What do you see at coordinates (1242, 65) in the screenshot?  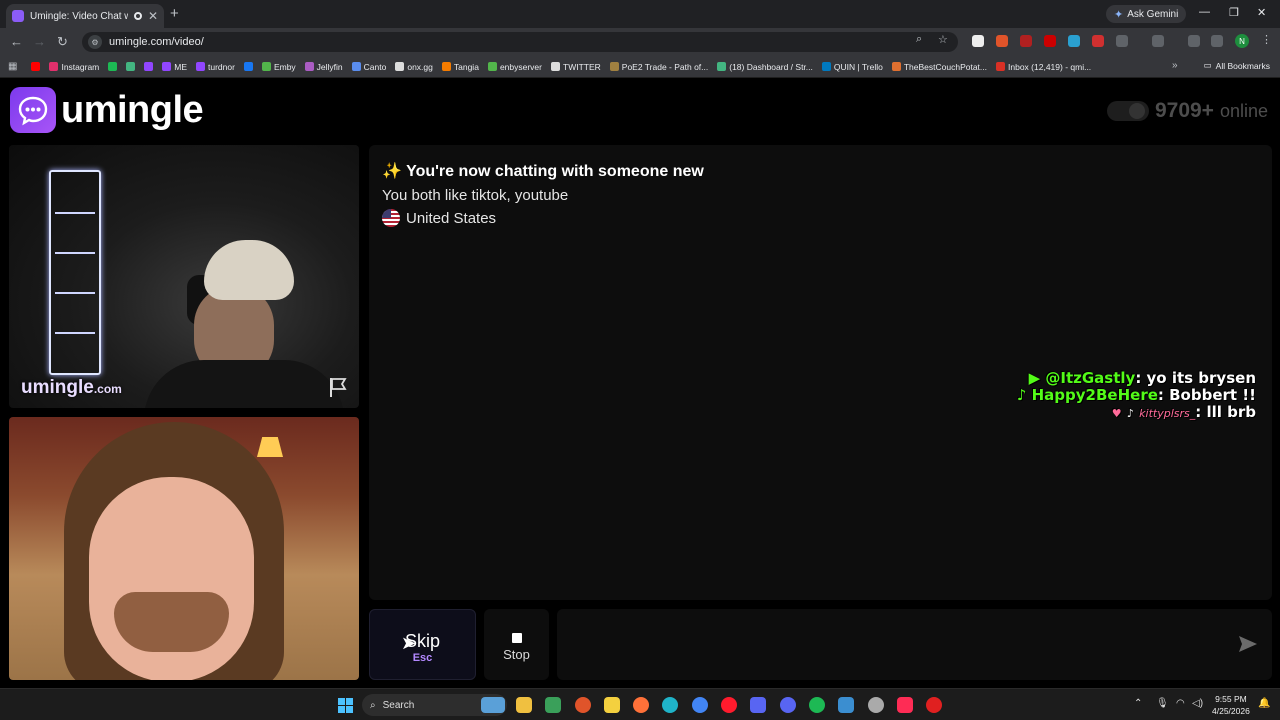 I see `all-bookmarks-label: All Bookmarks` at bounding box center [1242, 65].